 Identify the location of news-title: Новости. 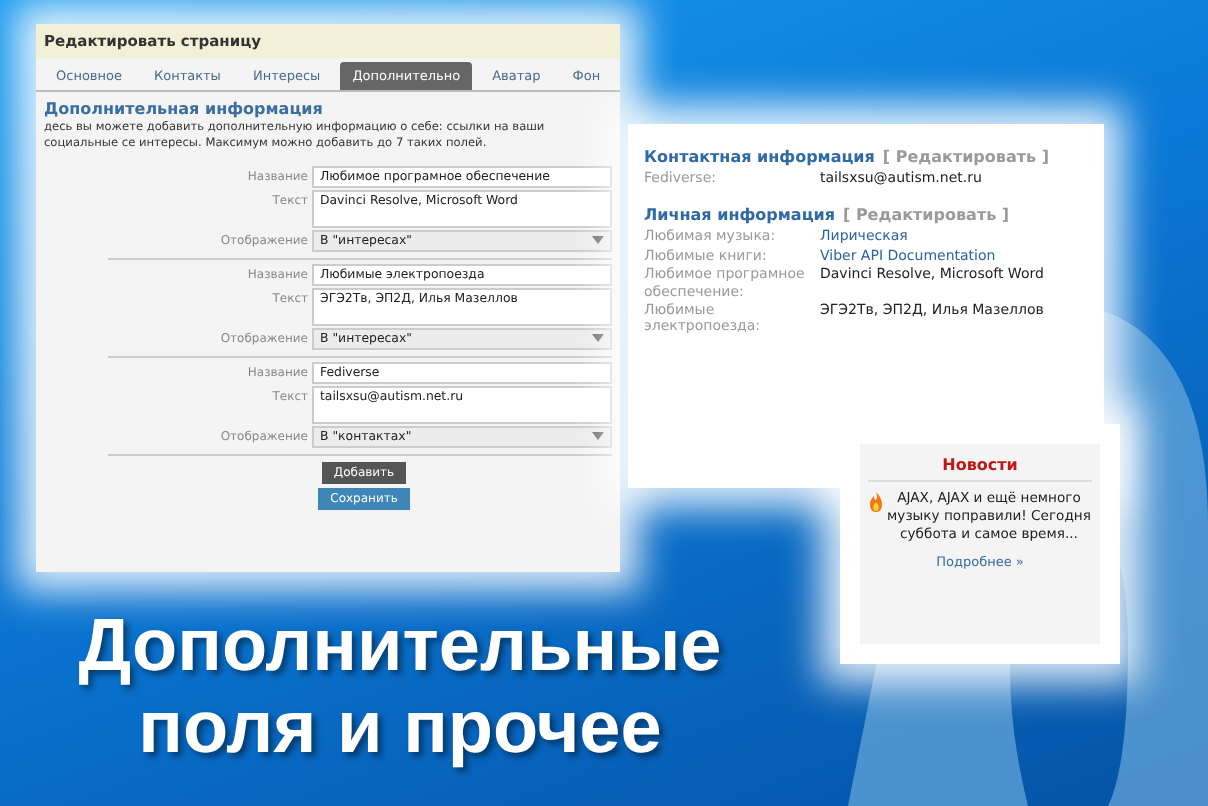
(980, 469).